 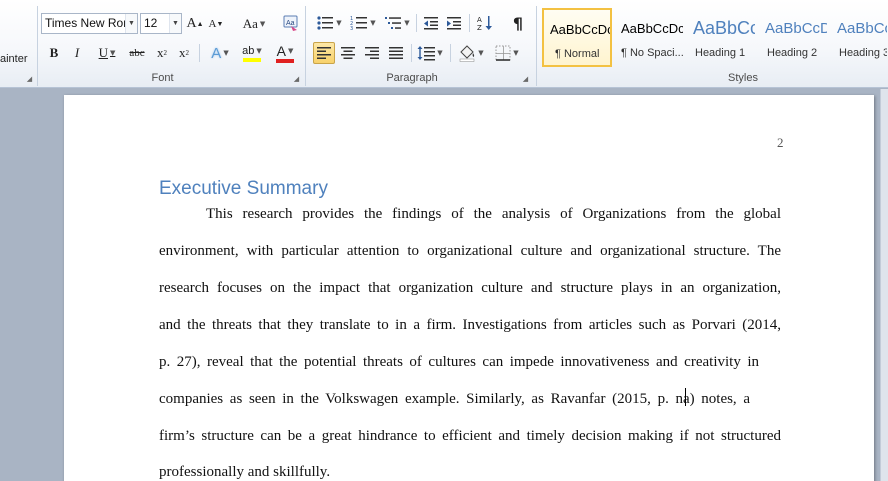 I want to click on strikethrough-button: abc, so click(x=137, y=53).